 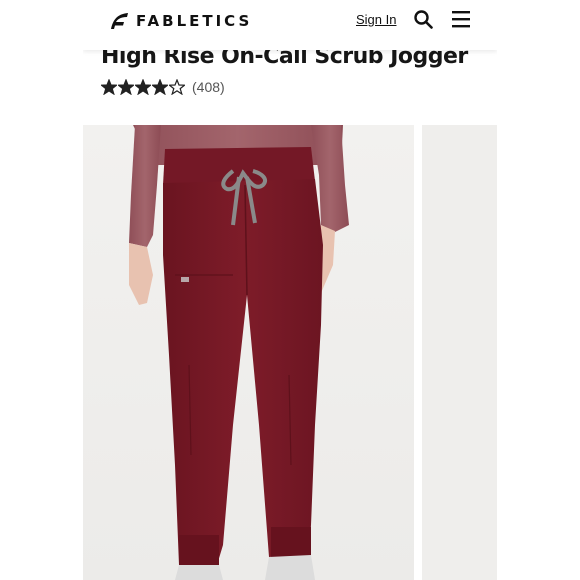 What do you see at coordinates (208, 87) in the screenshot?
I see `review-count: (408)` at bounding box center [208, 87].